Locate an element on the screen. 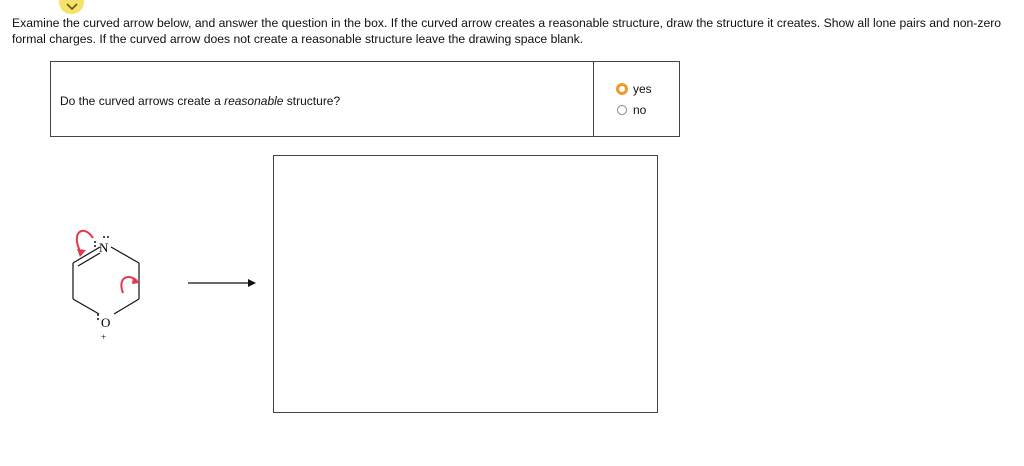 The width and height of the screenshot is (1024, 466). option-no-label: no is located at coordinates (640, 110).